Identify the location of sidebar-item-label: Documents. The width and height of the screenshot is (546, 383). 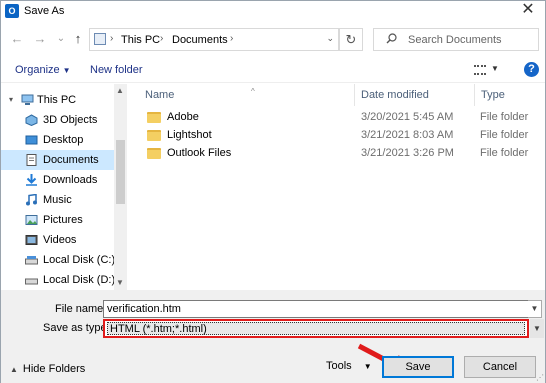
(71, 160).